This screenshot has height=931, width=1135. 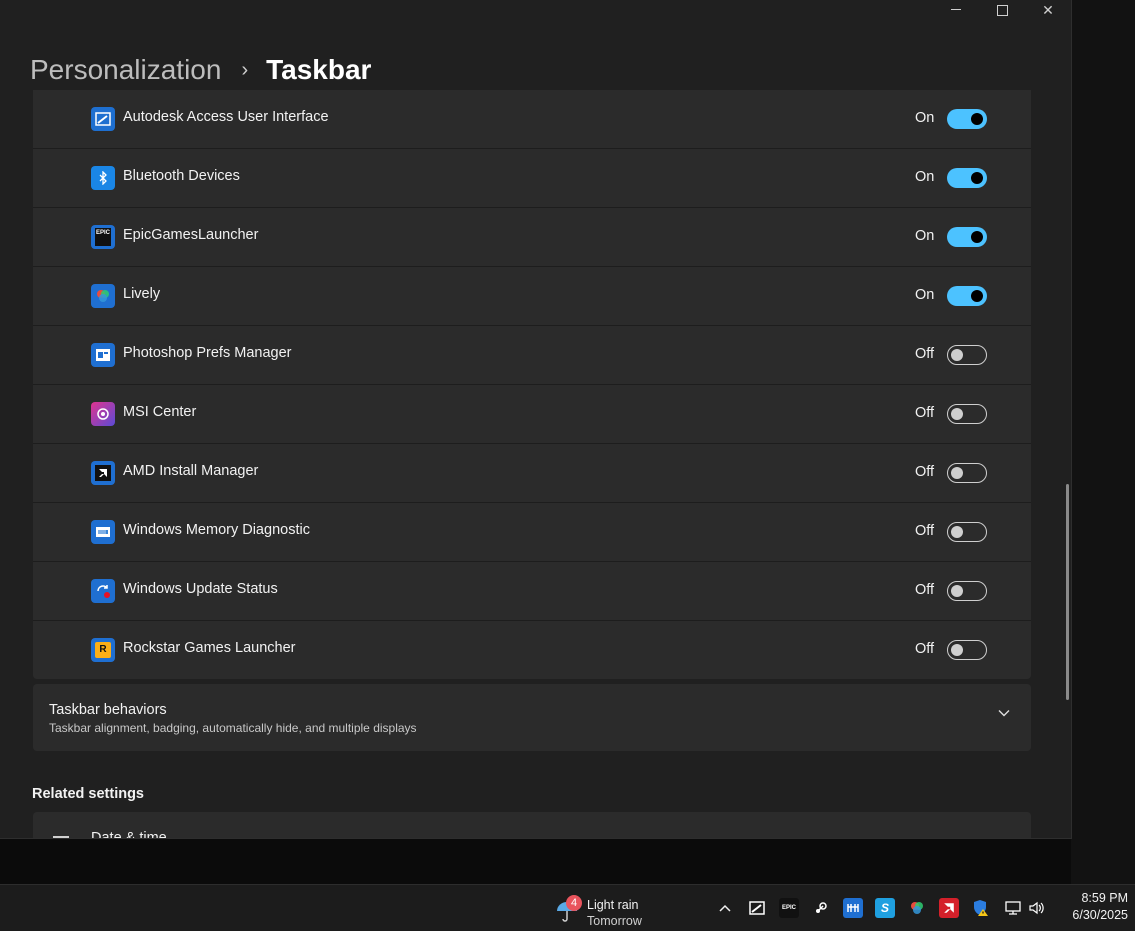 I want to click on list-item: Windows Update Status Off, so click(x=532, y=591).